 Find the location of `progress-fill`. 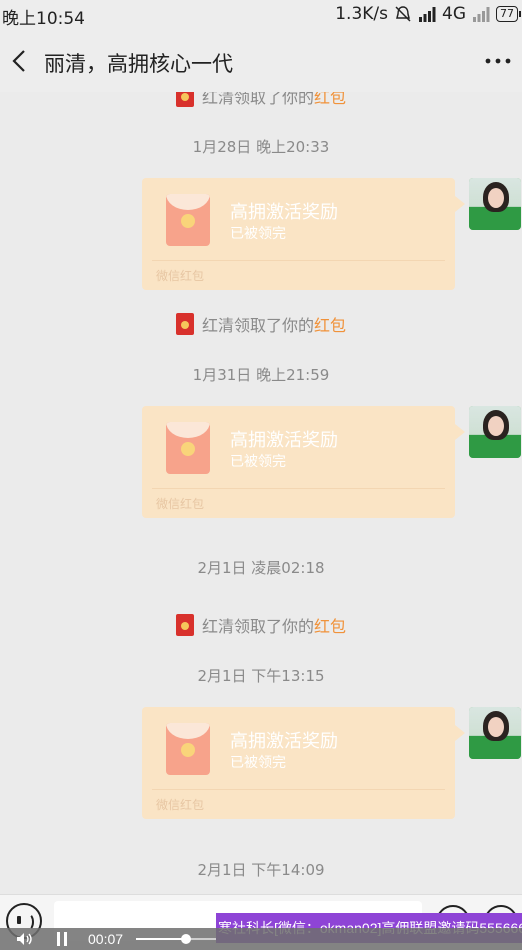

progress-fill is located at coordinates (161, 939).